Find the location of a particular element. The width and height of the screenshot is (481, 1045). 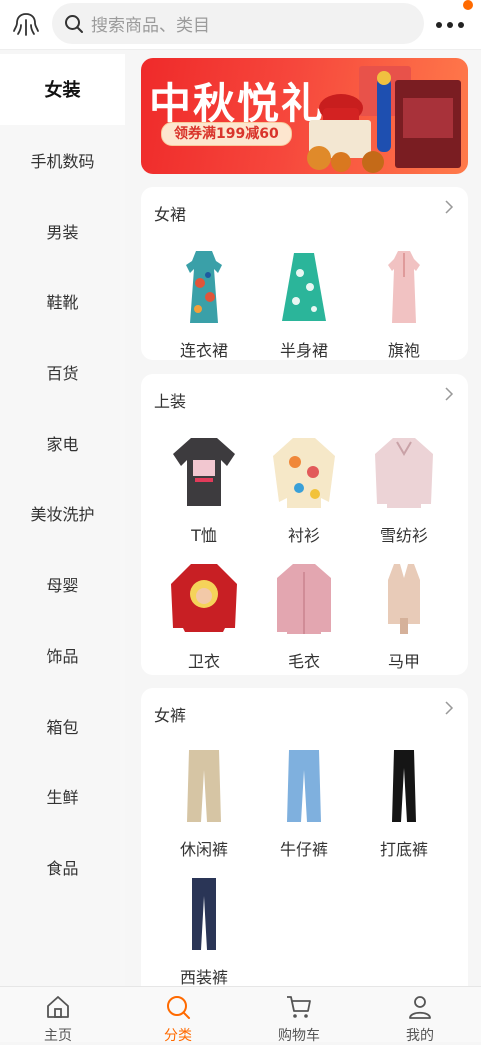

more-button is located at coordinates (453, 24).